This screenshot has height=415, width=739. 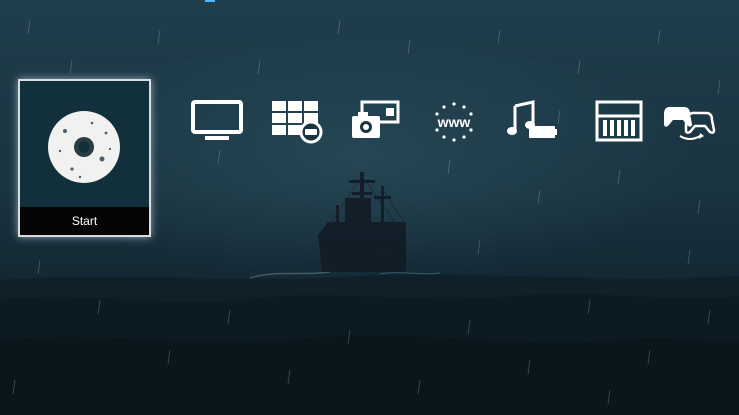 I want to click on camera-media-icon, so click(x=376, y=121).